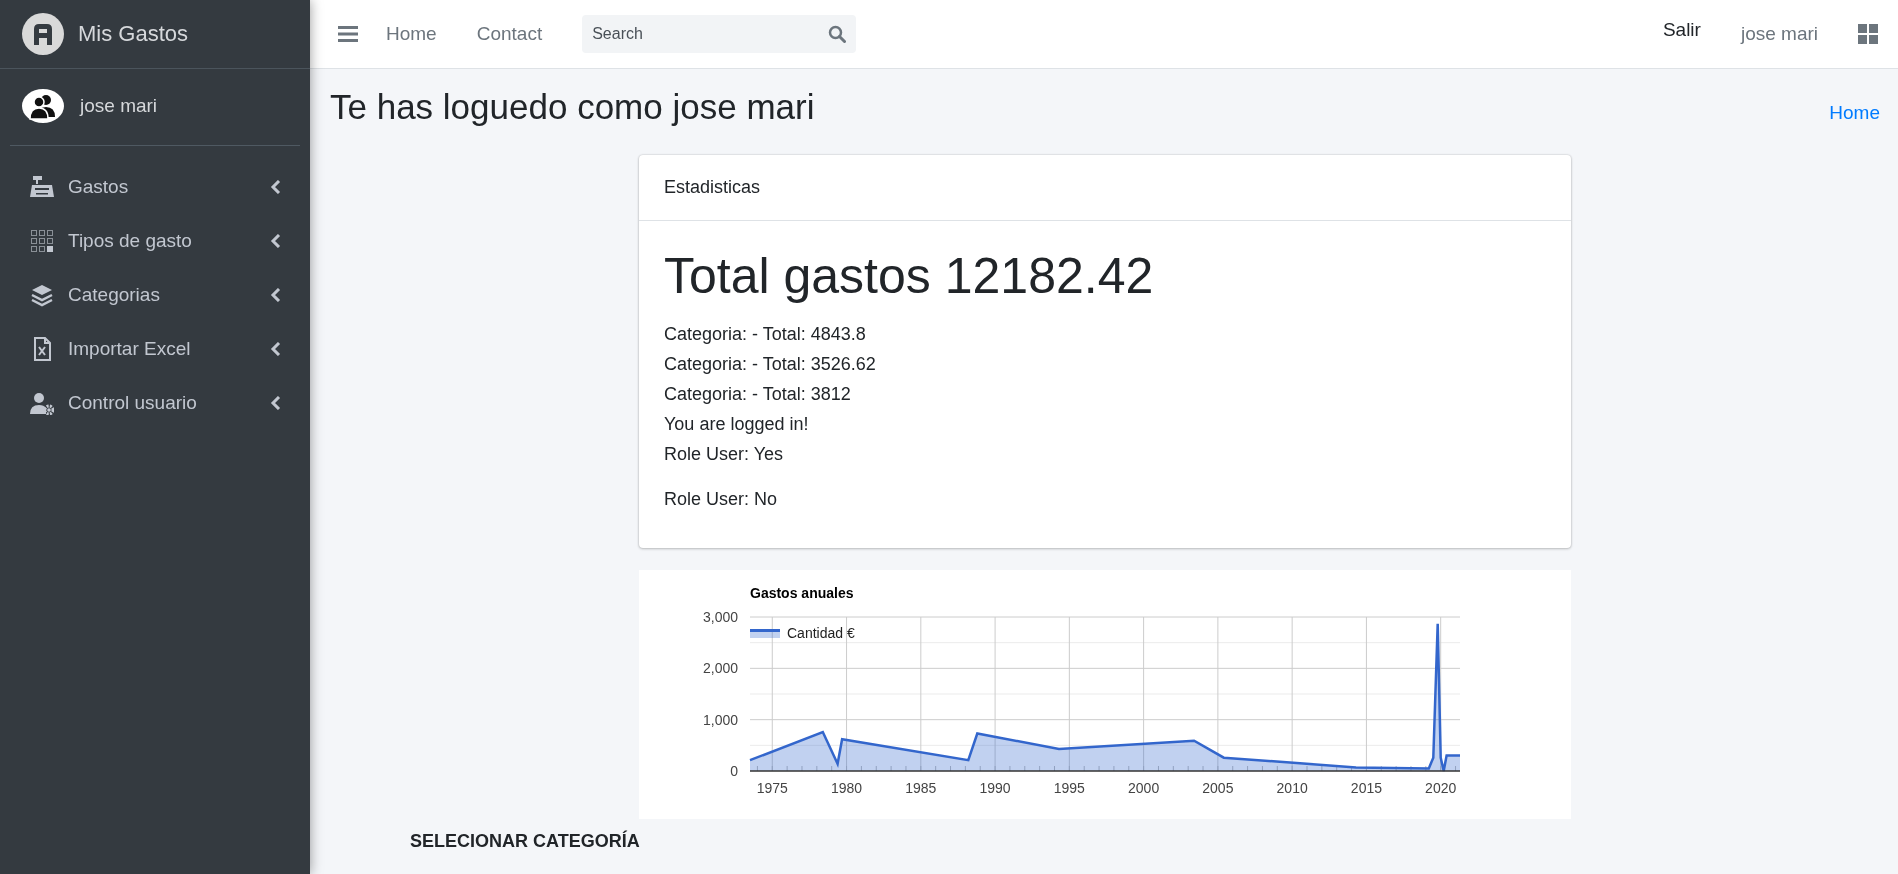  What do you see at coordinates (509, 34) in the screenshot?
I see `nav-link: Contact` at bounding box center [509, 34].